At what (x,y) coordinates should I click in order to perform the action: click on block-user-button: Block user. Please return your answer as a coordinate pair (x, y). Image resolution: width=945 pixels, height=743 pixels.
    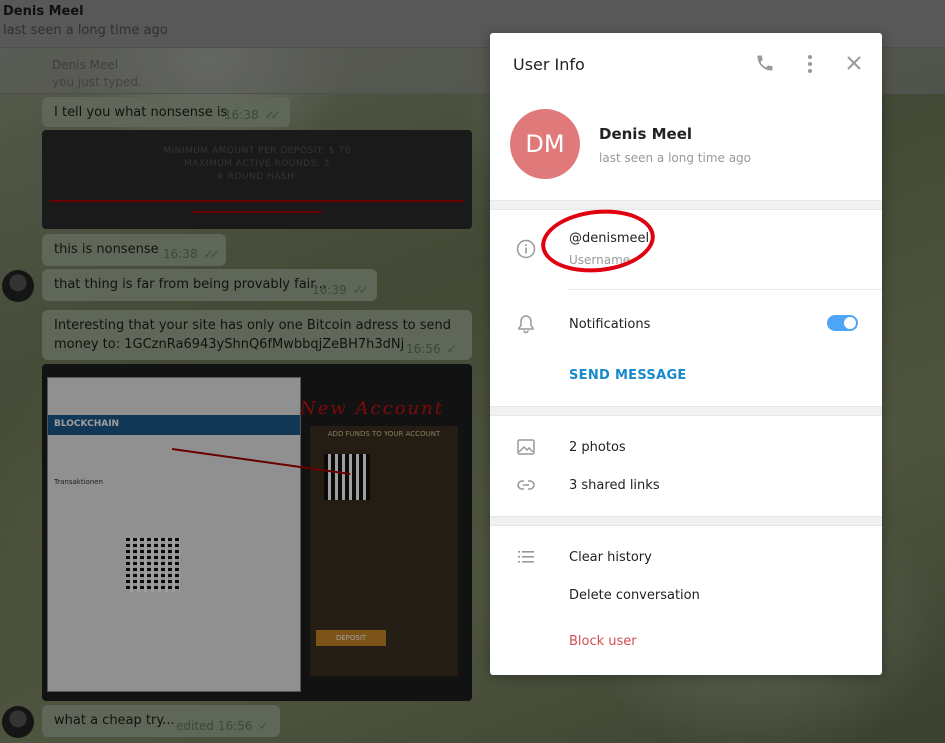
    Looking at the image, I should click on (603, 641).